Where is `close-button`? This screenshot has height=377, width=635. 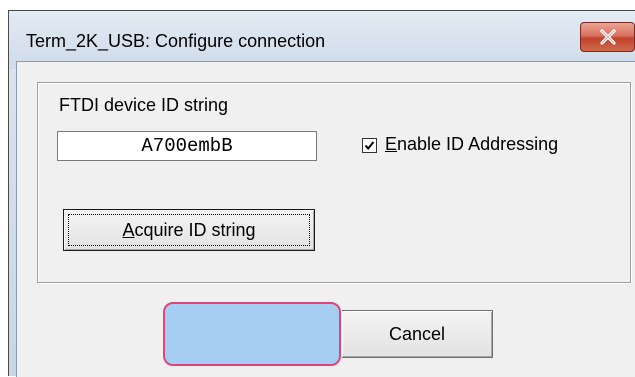
close-button is located at coordinates (607, 37).